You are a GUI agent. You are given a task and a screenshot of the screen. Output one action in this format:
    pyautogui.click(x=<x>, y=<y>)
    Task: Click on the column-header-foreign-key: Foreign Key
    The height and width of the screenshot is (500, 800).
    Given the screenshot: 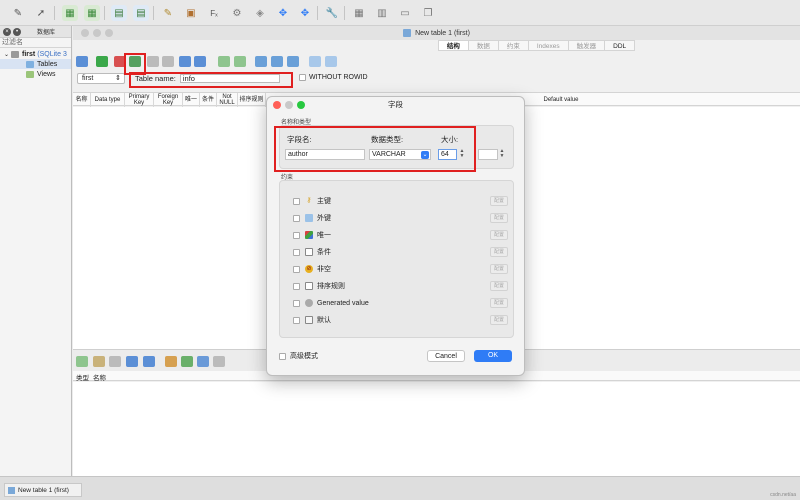 What is the action you would take?
    pyautogui.click(x=168, y=100)
    